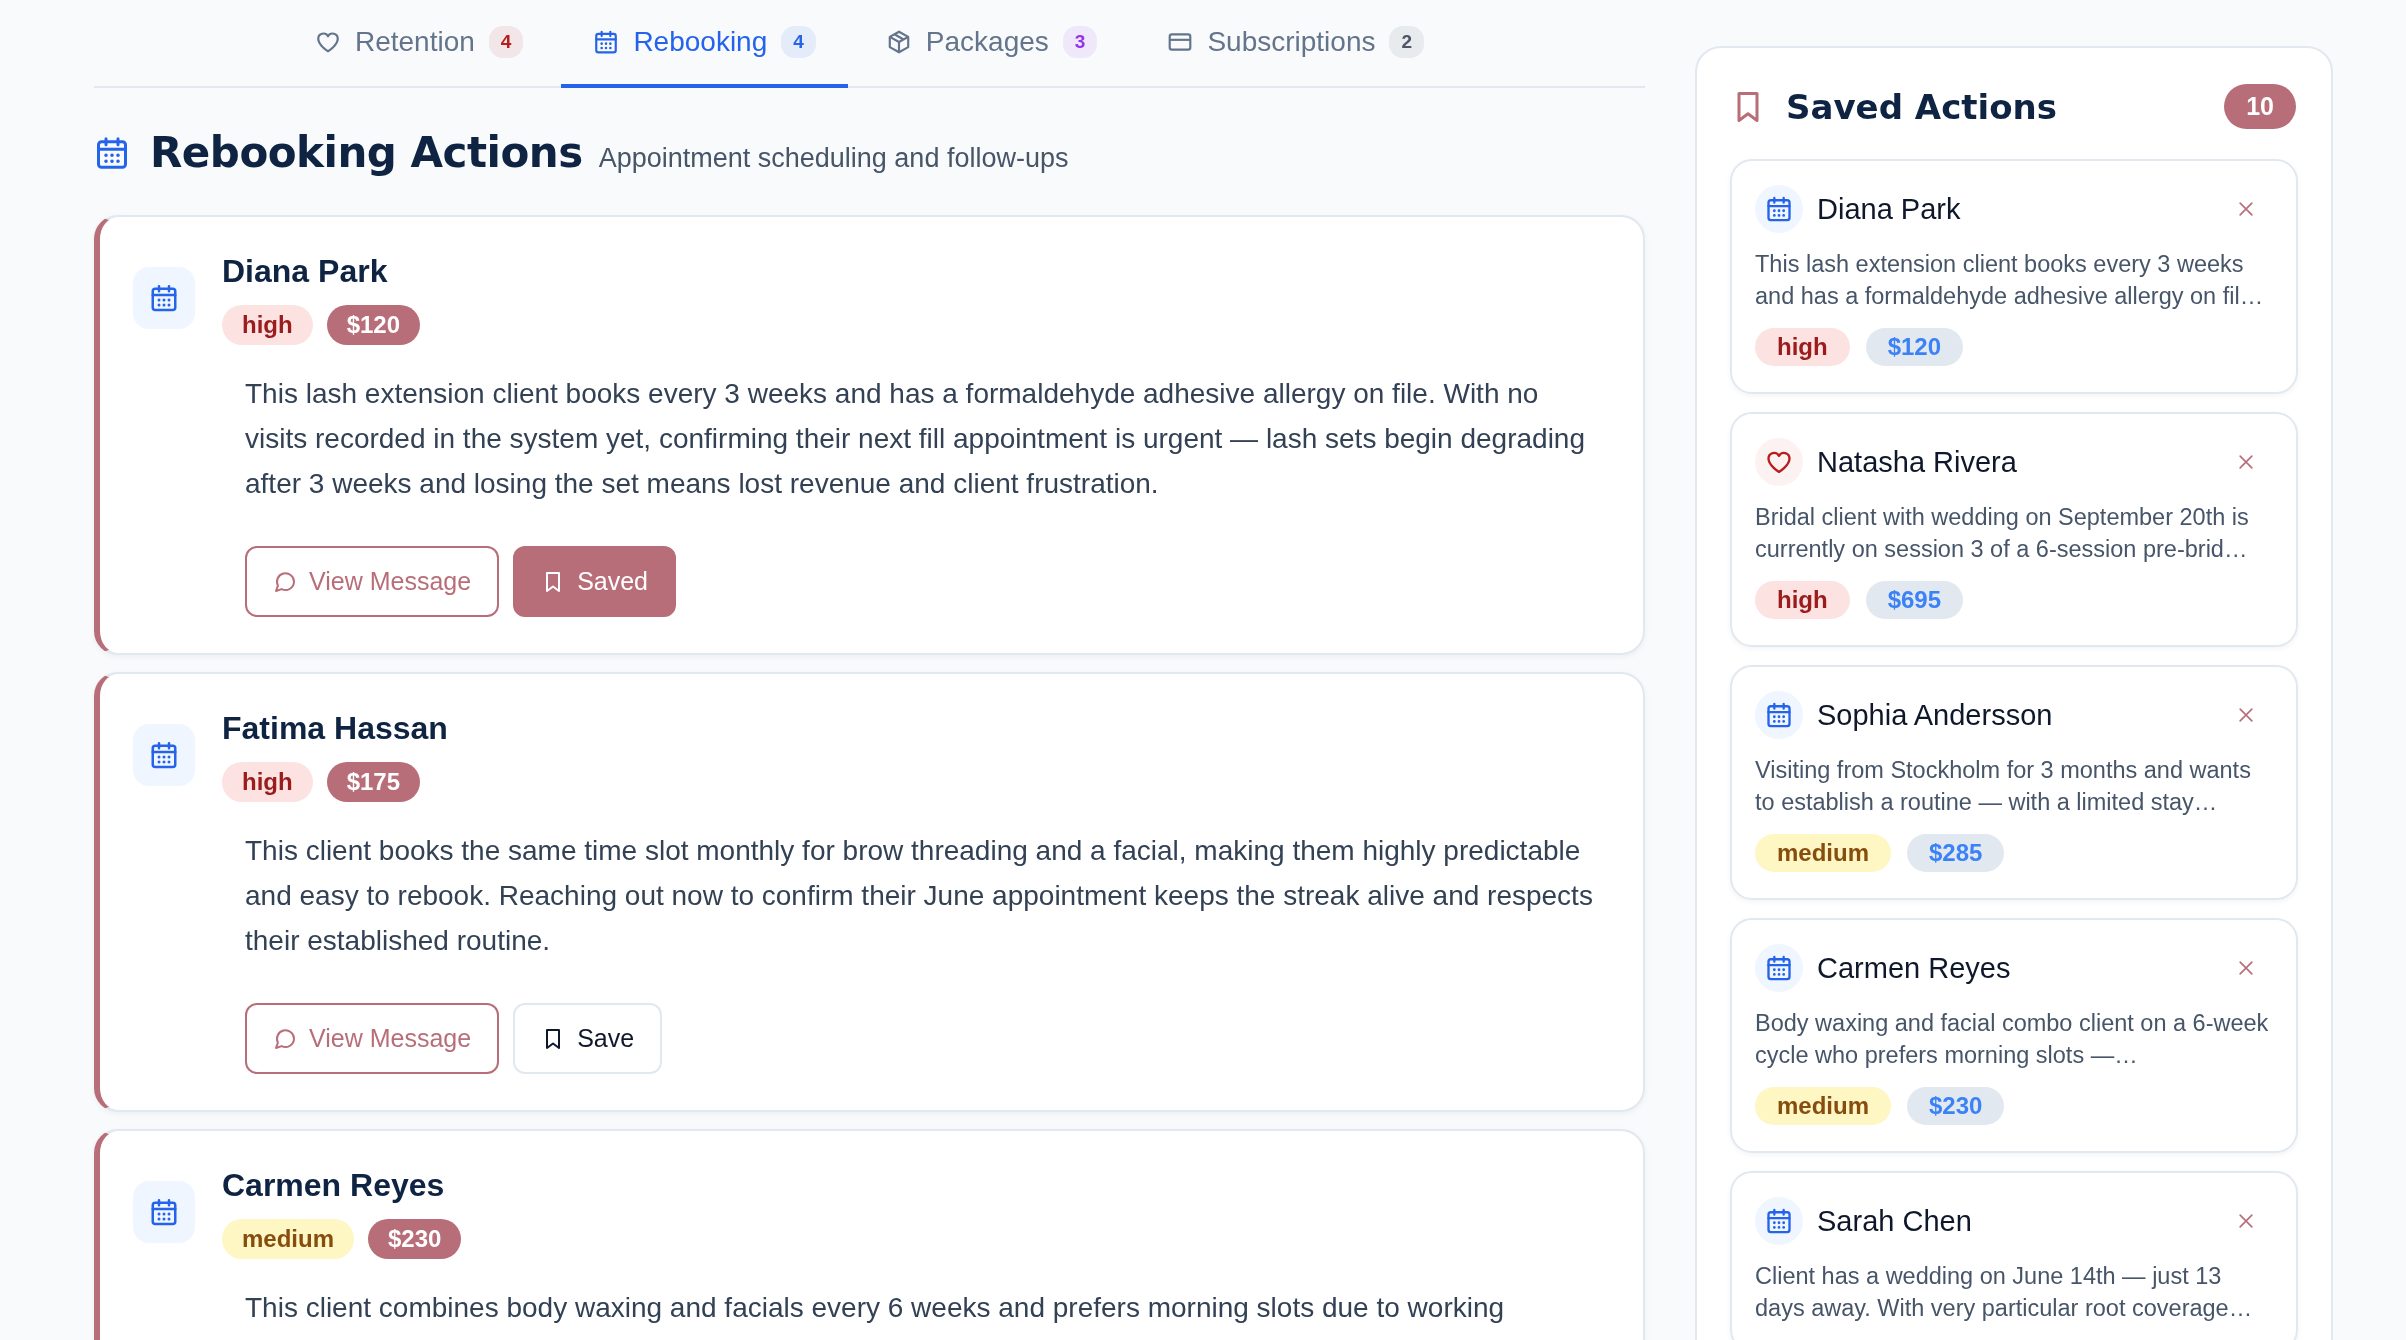 This screenshot has height=1340, width=2406. Describe the element at coordinates (1407, 42) in the screenshot. I see `count-badge: 2` at that location.